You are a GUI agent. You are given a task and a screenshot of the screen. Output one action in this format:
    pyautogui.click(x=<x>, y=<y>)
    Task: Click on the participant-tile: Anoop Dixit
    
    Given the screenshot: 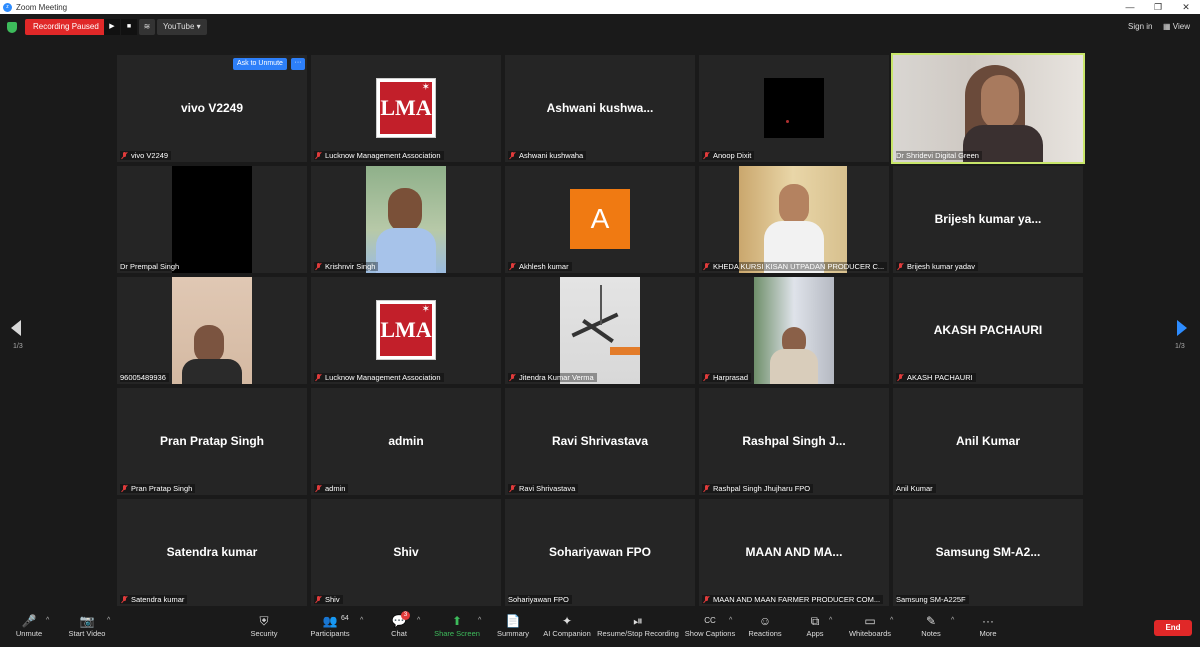 What is the action you would take?
    pyautogui.click(x=794, y=108)
    